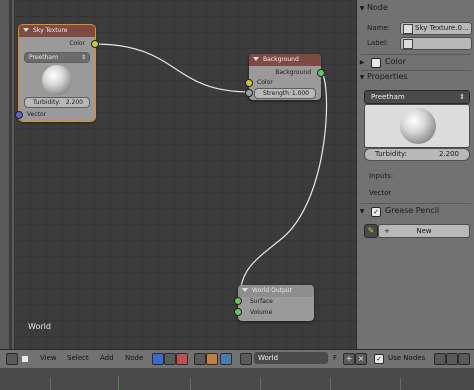 This screenshot has height=390, width=474. What do you see at coordinates (246, 359) in the screenshot?
I see `browse-world-icon` at bounding box center [246, 359].